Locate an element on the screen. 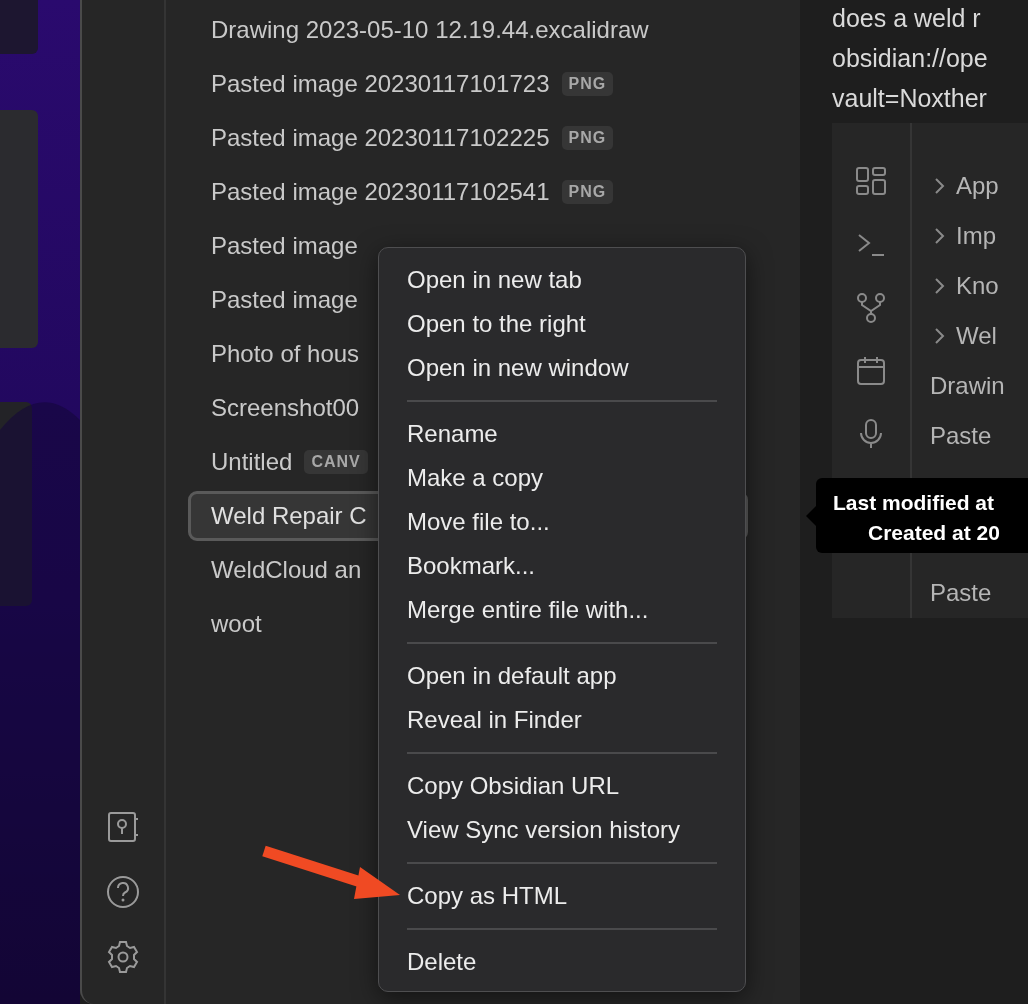  file-name: Untitled is located at coordinates (252, 462).